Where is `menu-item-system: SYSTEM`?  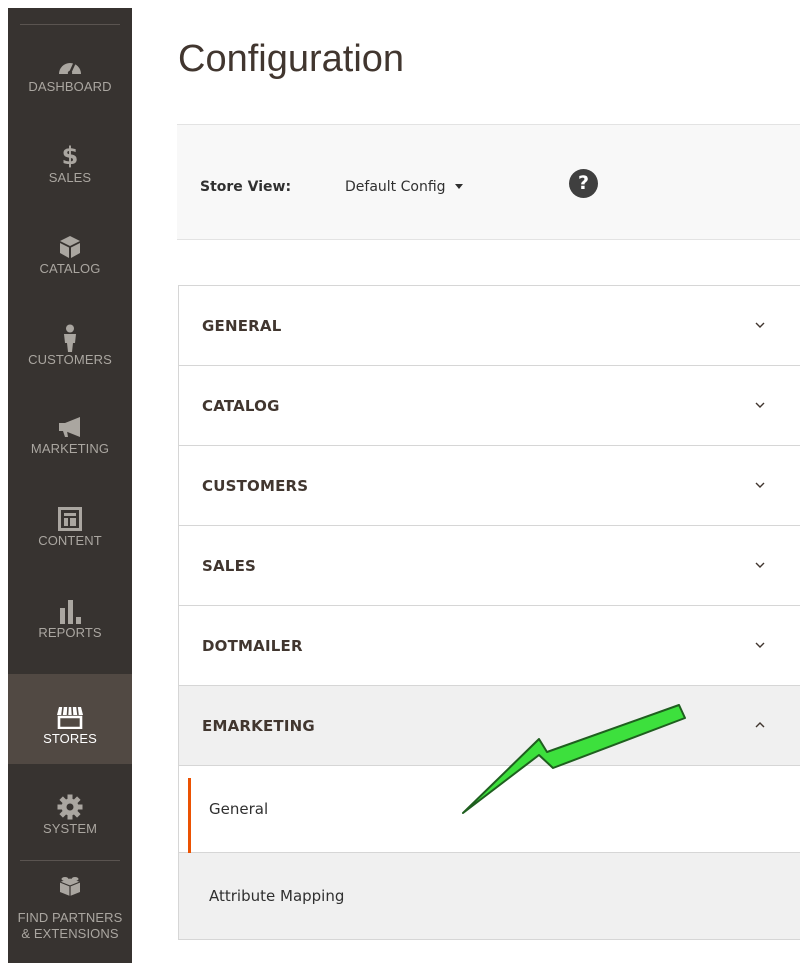
menu-item-system: SYSTEM is located at coordinates (70, 809).